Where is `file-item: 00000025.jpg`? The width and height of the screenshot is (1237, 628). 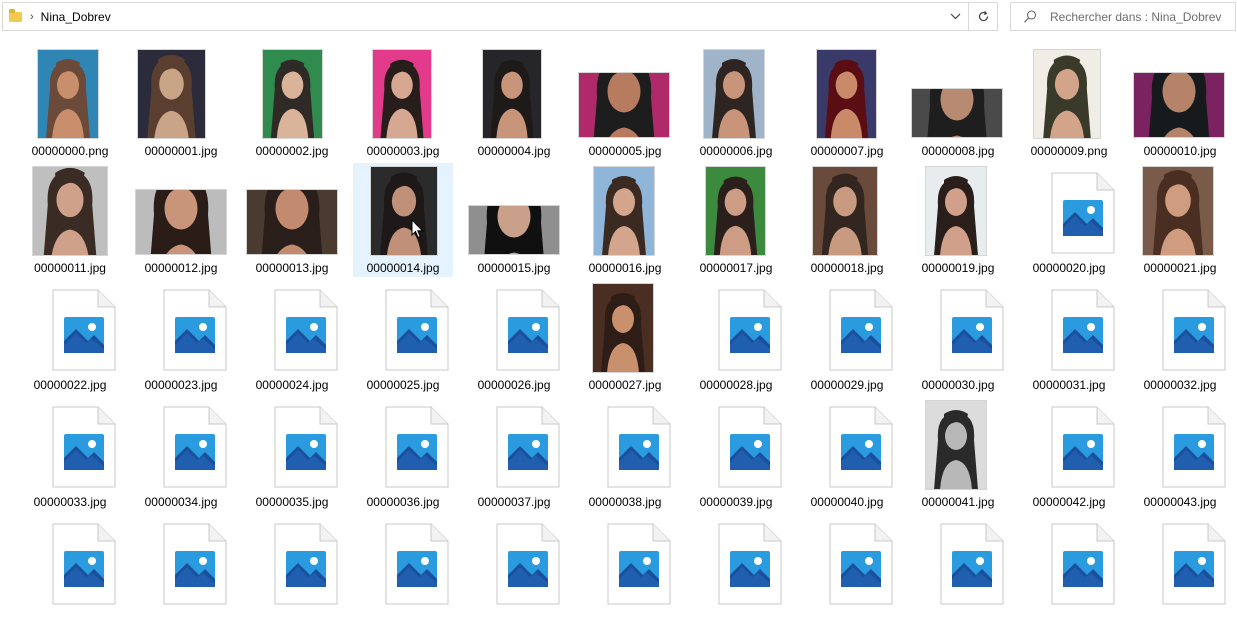 file-item: 00000025.jpg is located at coordinates (403, 337).